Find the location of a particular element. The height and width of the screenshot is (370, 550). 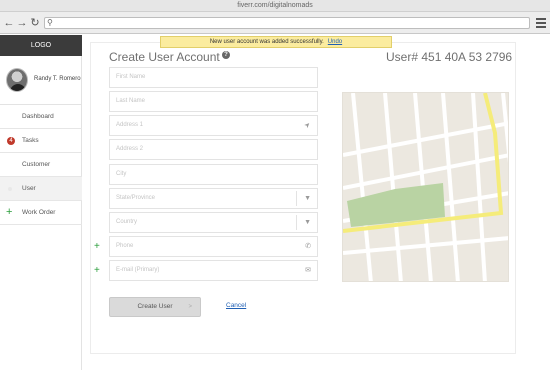

field-placeholder: State/Province is located at coordinates (136, 198).